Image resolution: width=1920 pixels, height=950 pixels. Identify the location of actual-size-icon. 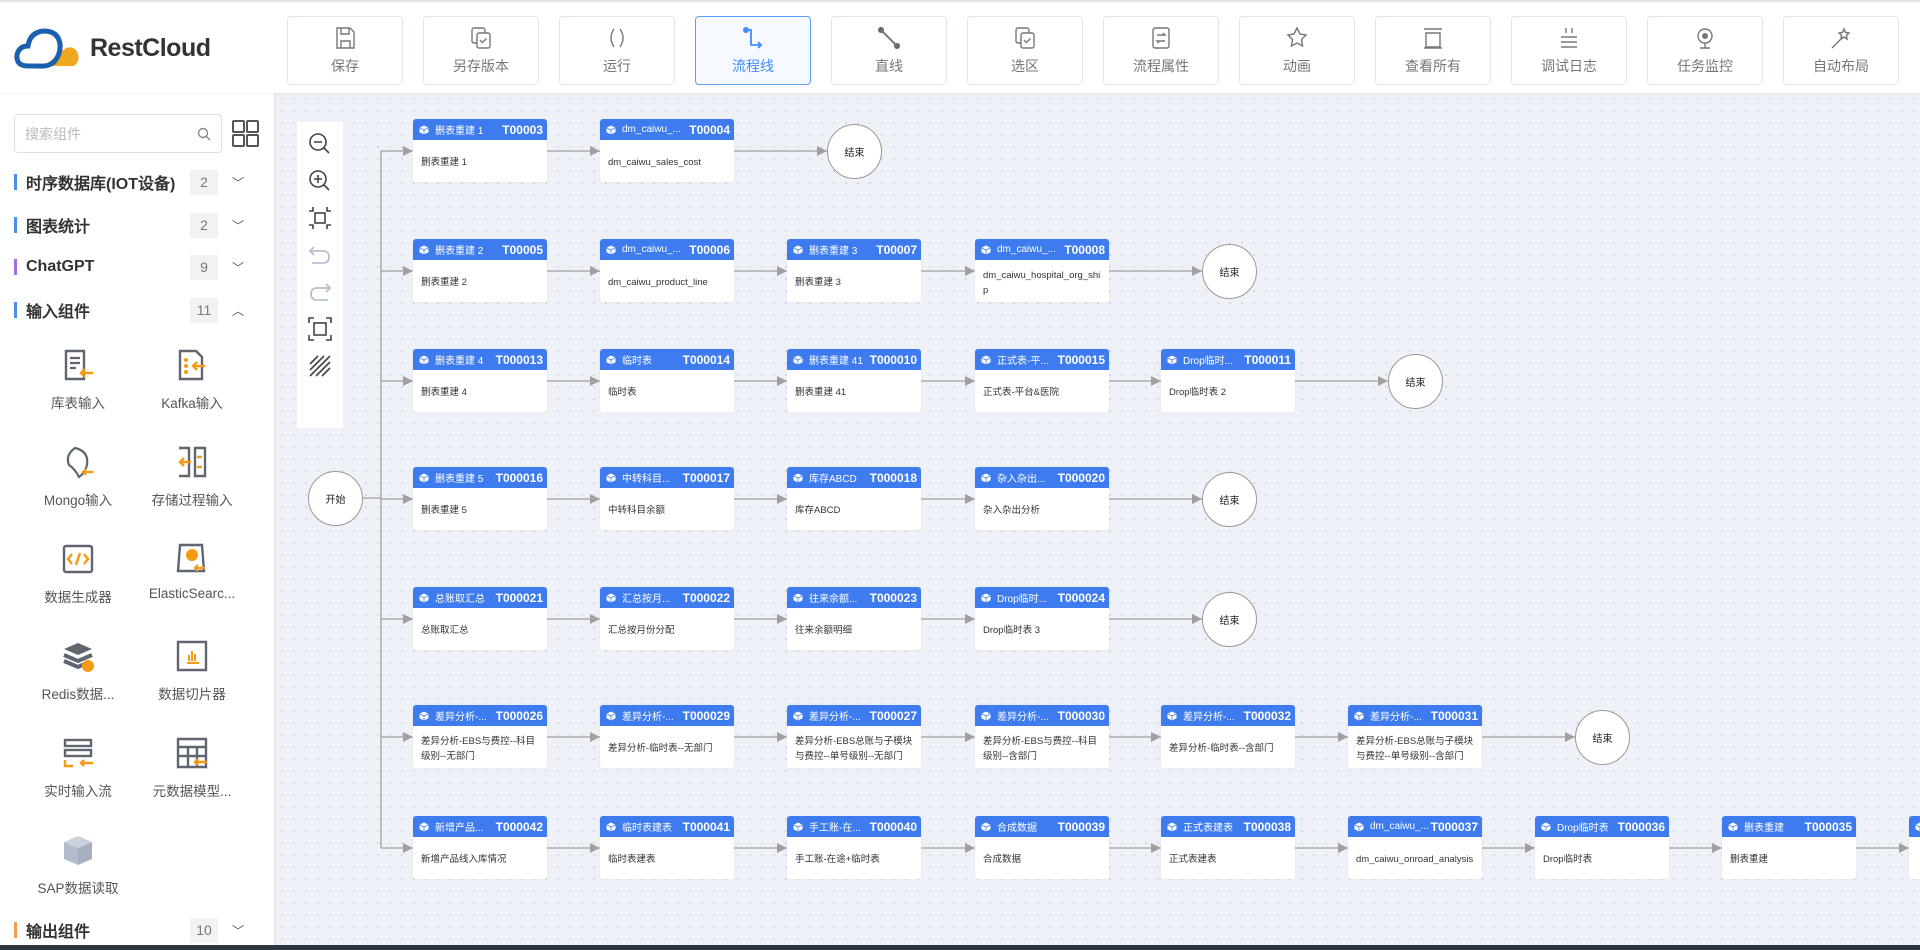
(320, 329).